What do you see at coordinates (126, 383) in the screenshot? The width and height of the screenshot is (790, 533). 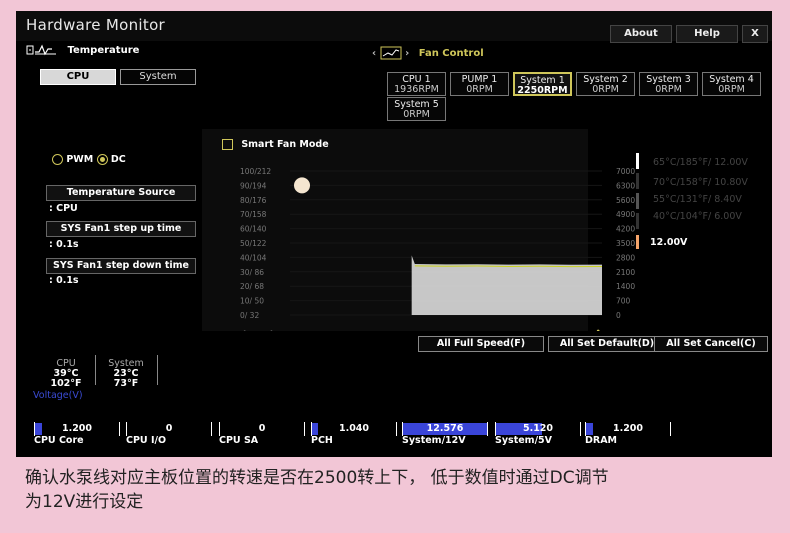 I see `system-temp-f: 73°F` at bounding box center [126, 383].